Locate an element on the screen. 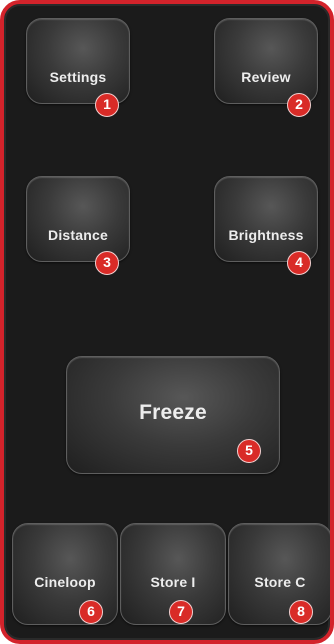 The height and width of the screenshot is (644, 334). review-button-label: Review is located at coordinates (266, 77).